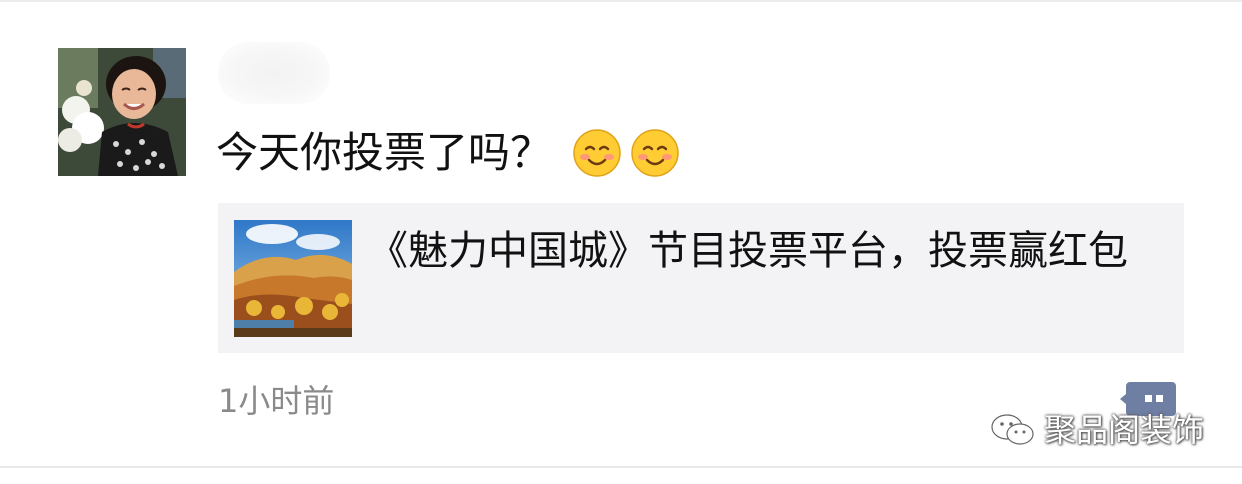  What do you see at coordinates (122, 112) in the screenshot?
I see `avatar` at bounding box center [122, 112].